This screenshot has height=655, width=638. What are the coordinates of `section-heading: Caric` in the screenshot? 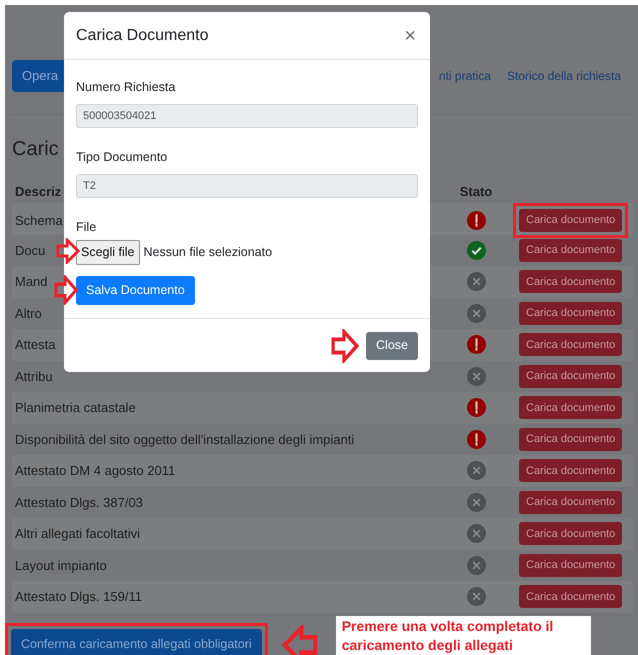 It's located at (35, 149).